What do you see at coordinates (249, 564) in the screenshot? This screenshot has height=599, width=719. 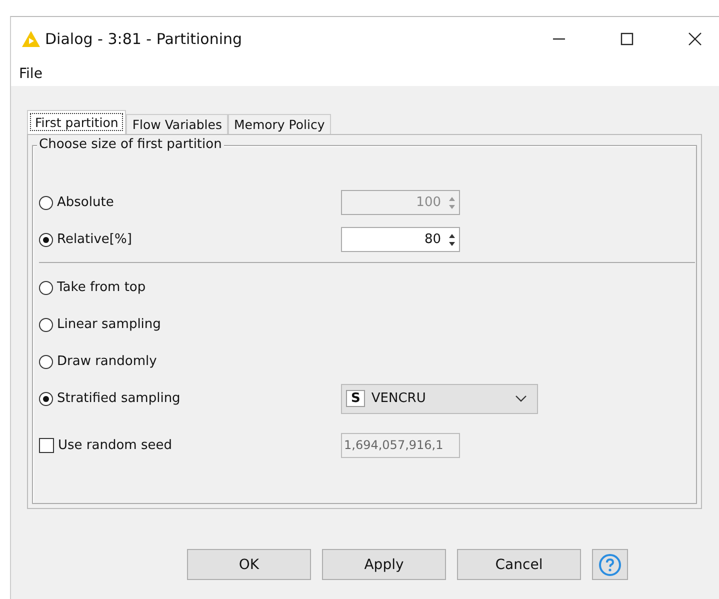 I see `dialog-button: OK` at bounding box center [249, 564].